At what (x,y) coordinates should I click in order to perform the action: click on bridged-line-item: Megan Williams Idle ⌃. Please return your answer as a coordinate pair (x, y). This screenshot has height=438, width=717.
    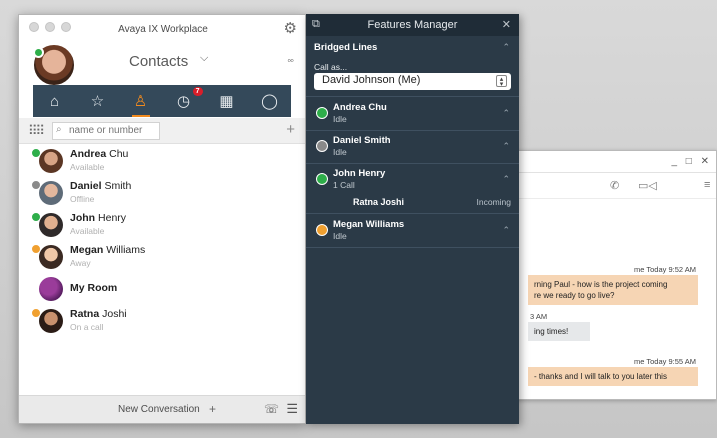
    Looking at the image, I should click on (412, 230).